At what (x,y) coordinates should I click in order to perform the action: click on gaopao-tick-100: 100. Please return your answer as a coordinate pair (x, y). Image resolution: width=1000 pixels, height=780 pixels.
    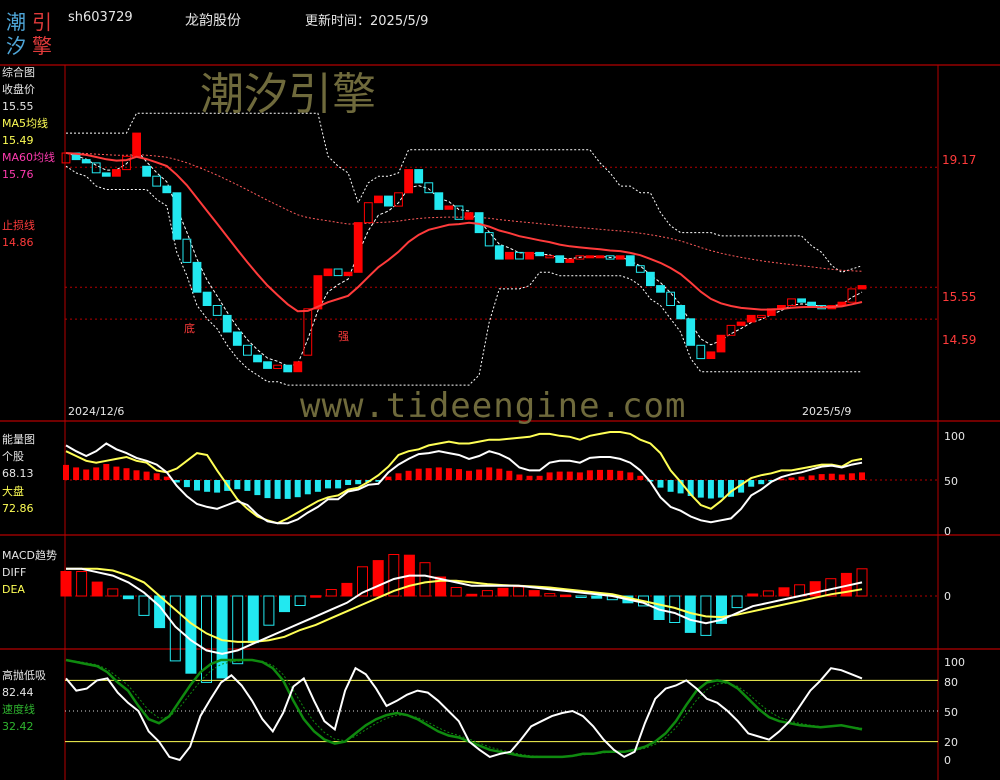
    Looking at the image, I should click on (954, 662).